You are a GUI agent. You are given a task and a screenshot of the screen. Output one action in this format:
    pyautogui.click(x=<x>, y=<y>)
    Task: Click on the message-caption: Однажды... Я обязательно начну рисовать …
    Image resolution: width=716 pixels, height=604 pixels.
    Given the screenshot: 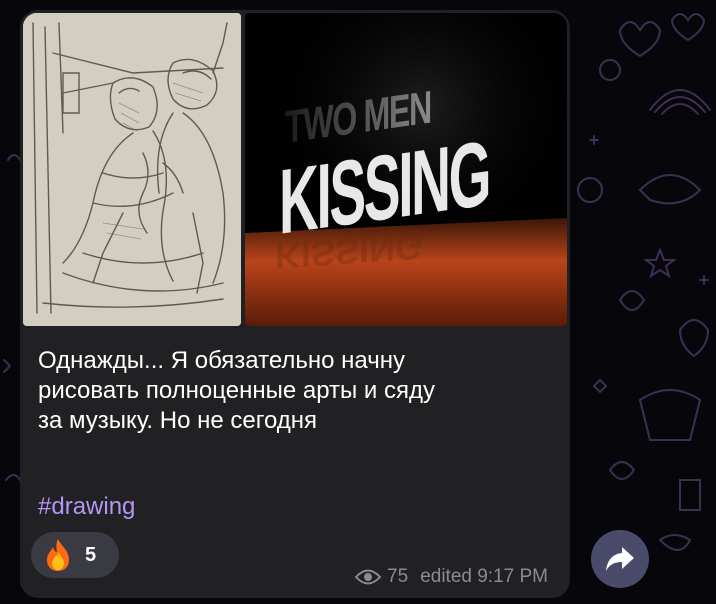 What is the action you would take?
    pyautogui.click(x=237, y=390)
    